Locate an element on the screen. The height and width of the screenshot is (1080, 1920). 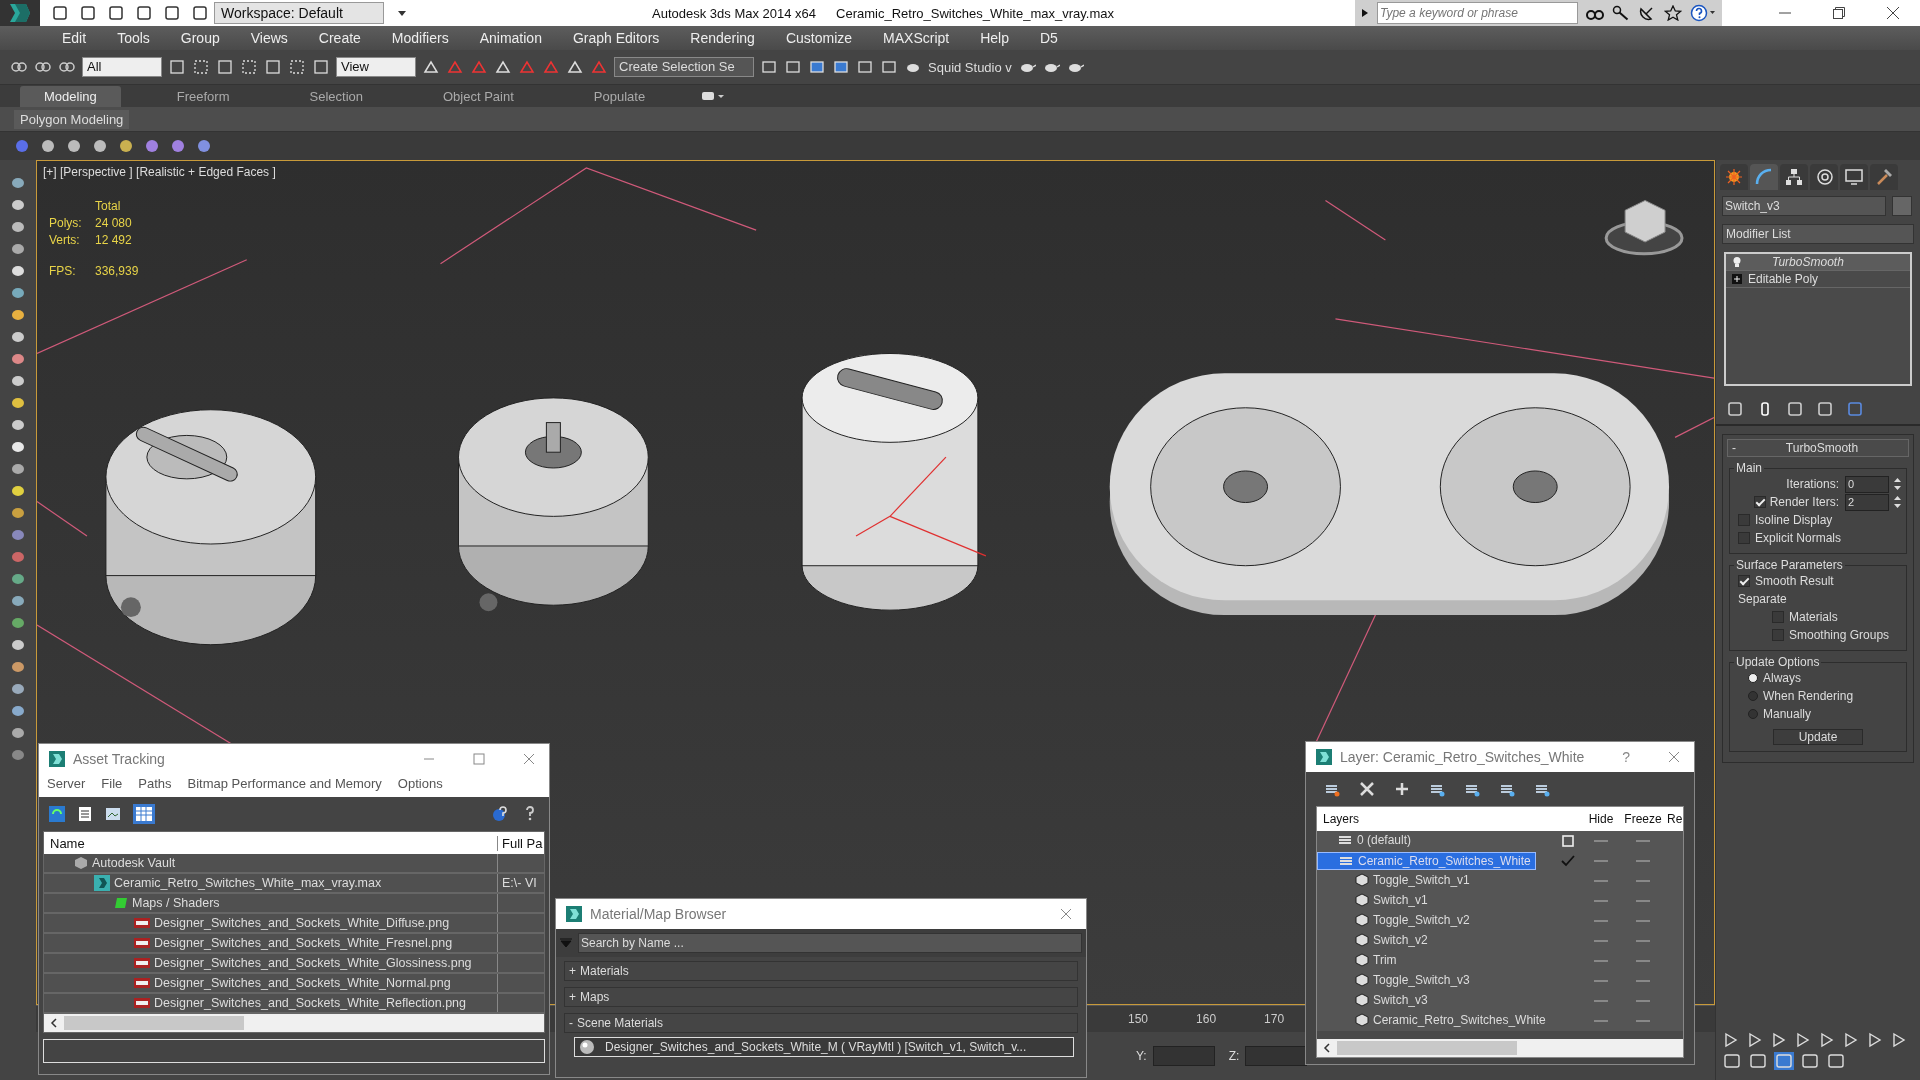
column-header: Freeze is located at coordinates (1643, 819).